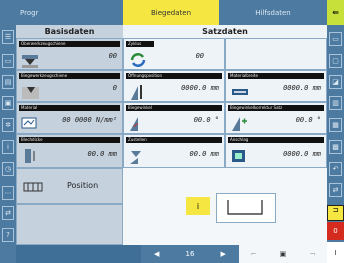  What do you see at coordinates (174, 118) in the screenshot?
I see `biegewinkel-cell: Biegewinkel 00.0 °` at bounding box center [174, 118].